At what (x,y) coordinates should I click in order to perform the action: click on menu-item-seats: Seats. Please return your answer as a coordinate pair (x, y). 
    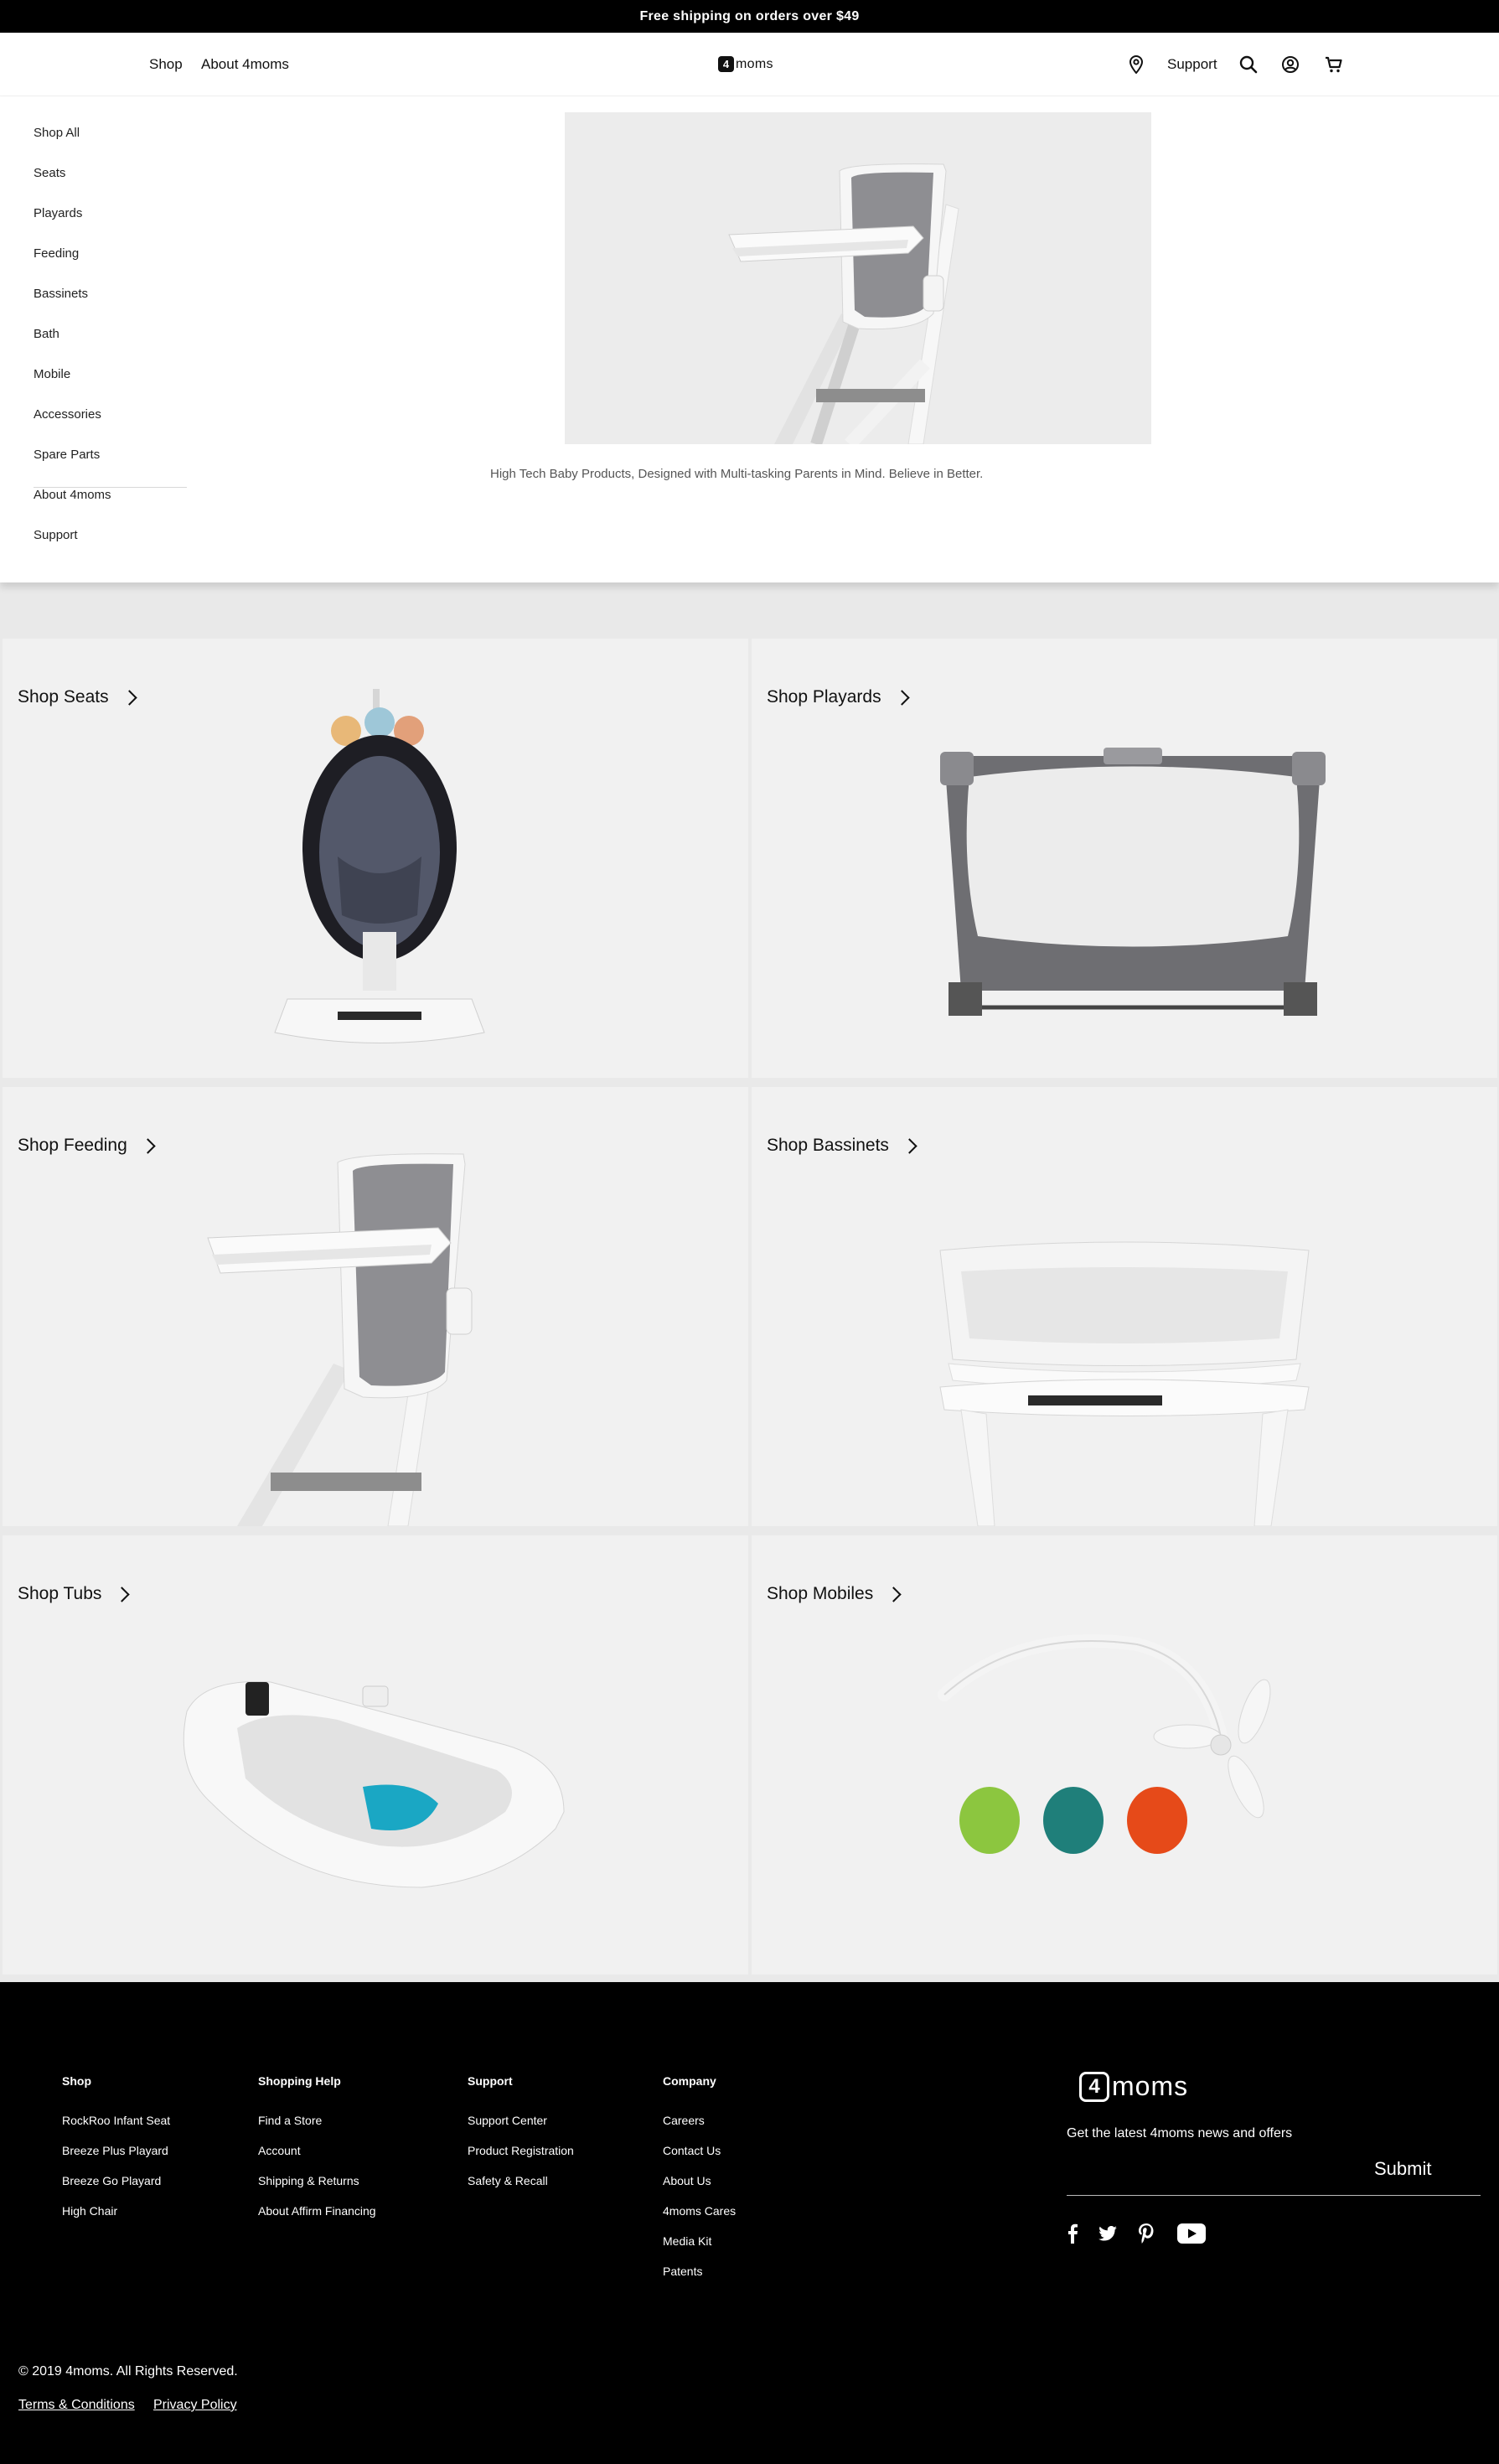
    Looking at the image, I should click on (49, 173).